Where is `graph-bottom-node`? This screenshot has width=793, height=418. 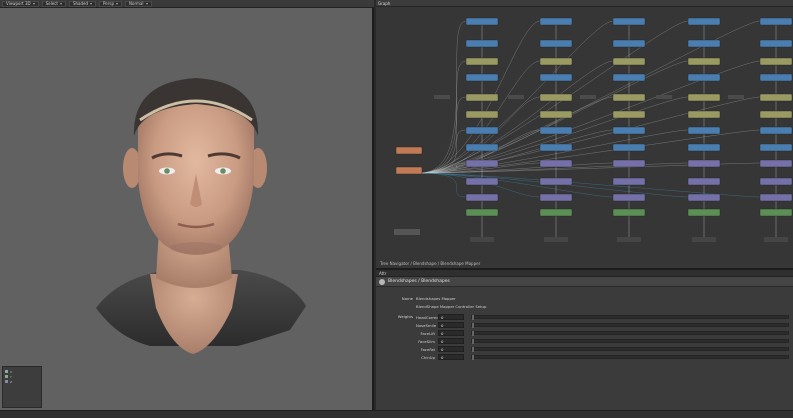
graph-bottom-node is located at coordinates (407, 232).